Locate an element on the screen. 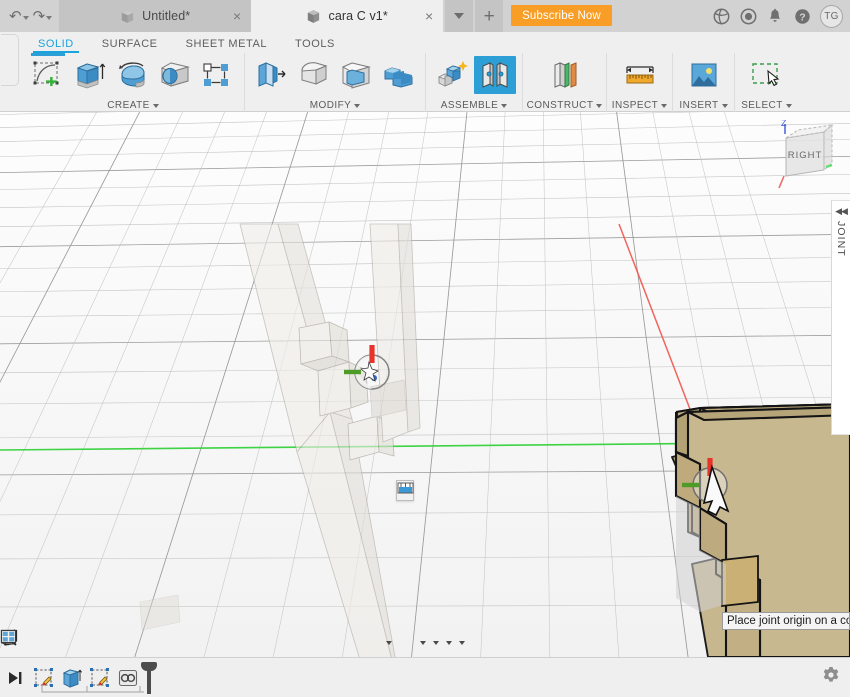 This screenshot has height=697, width=850. offset-plane-icon is located at coordinates (565, 75).